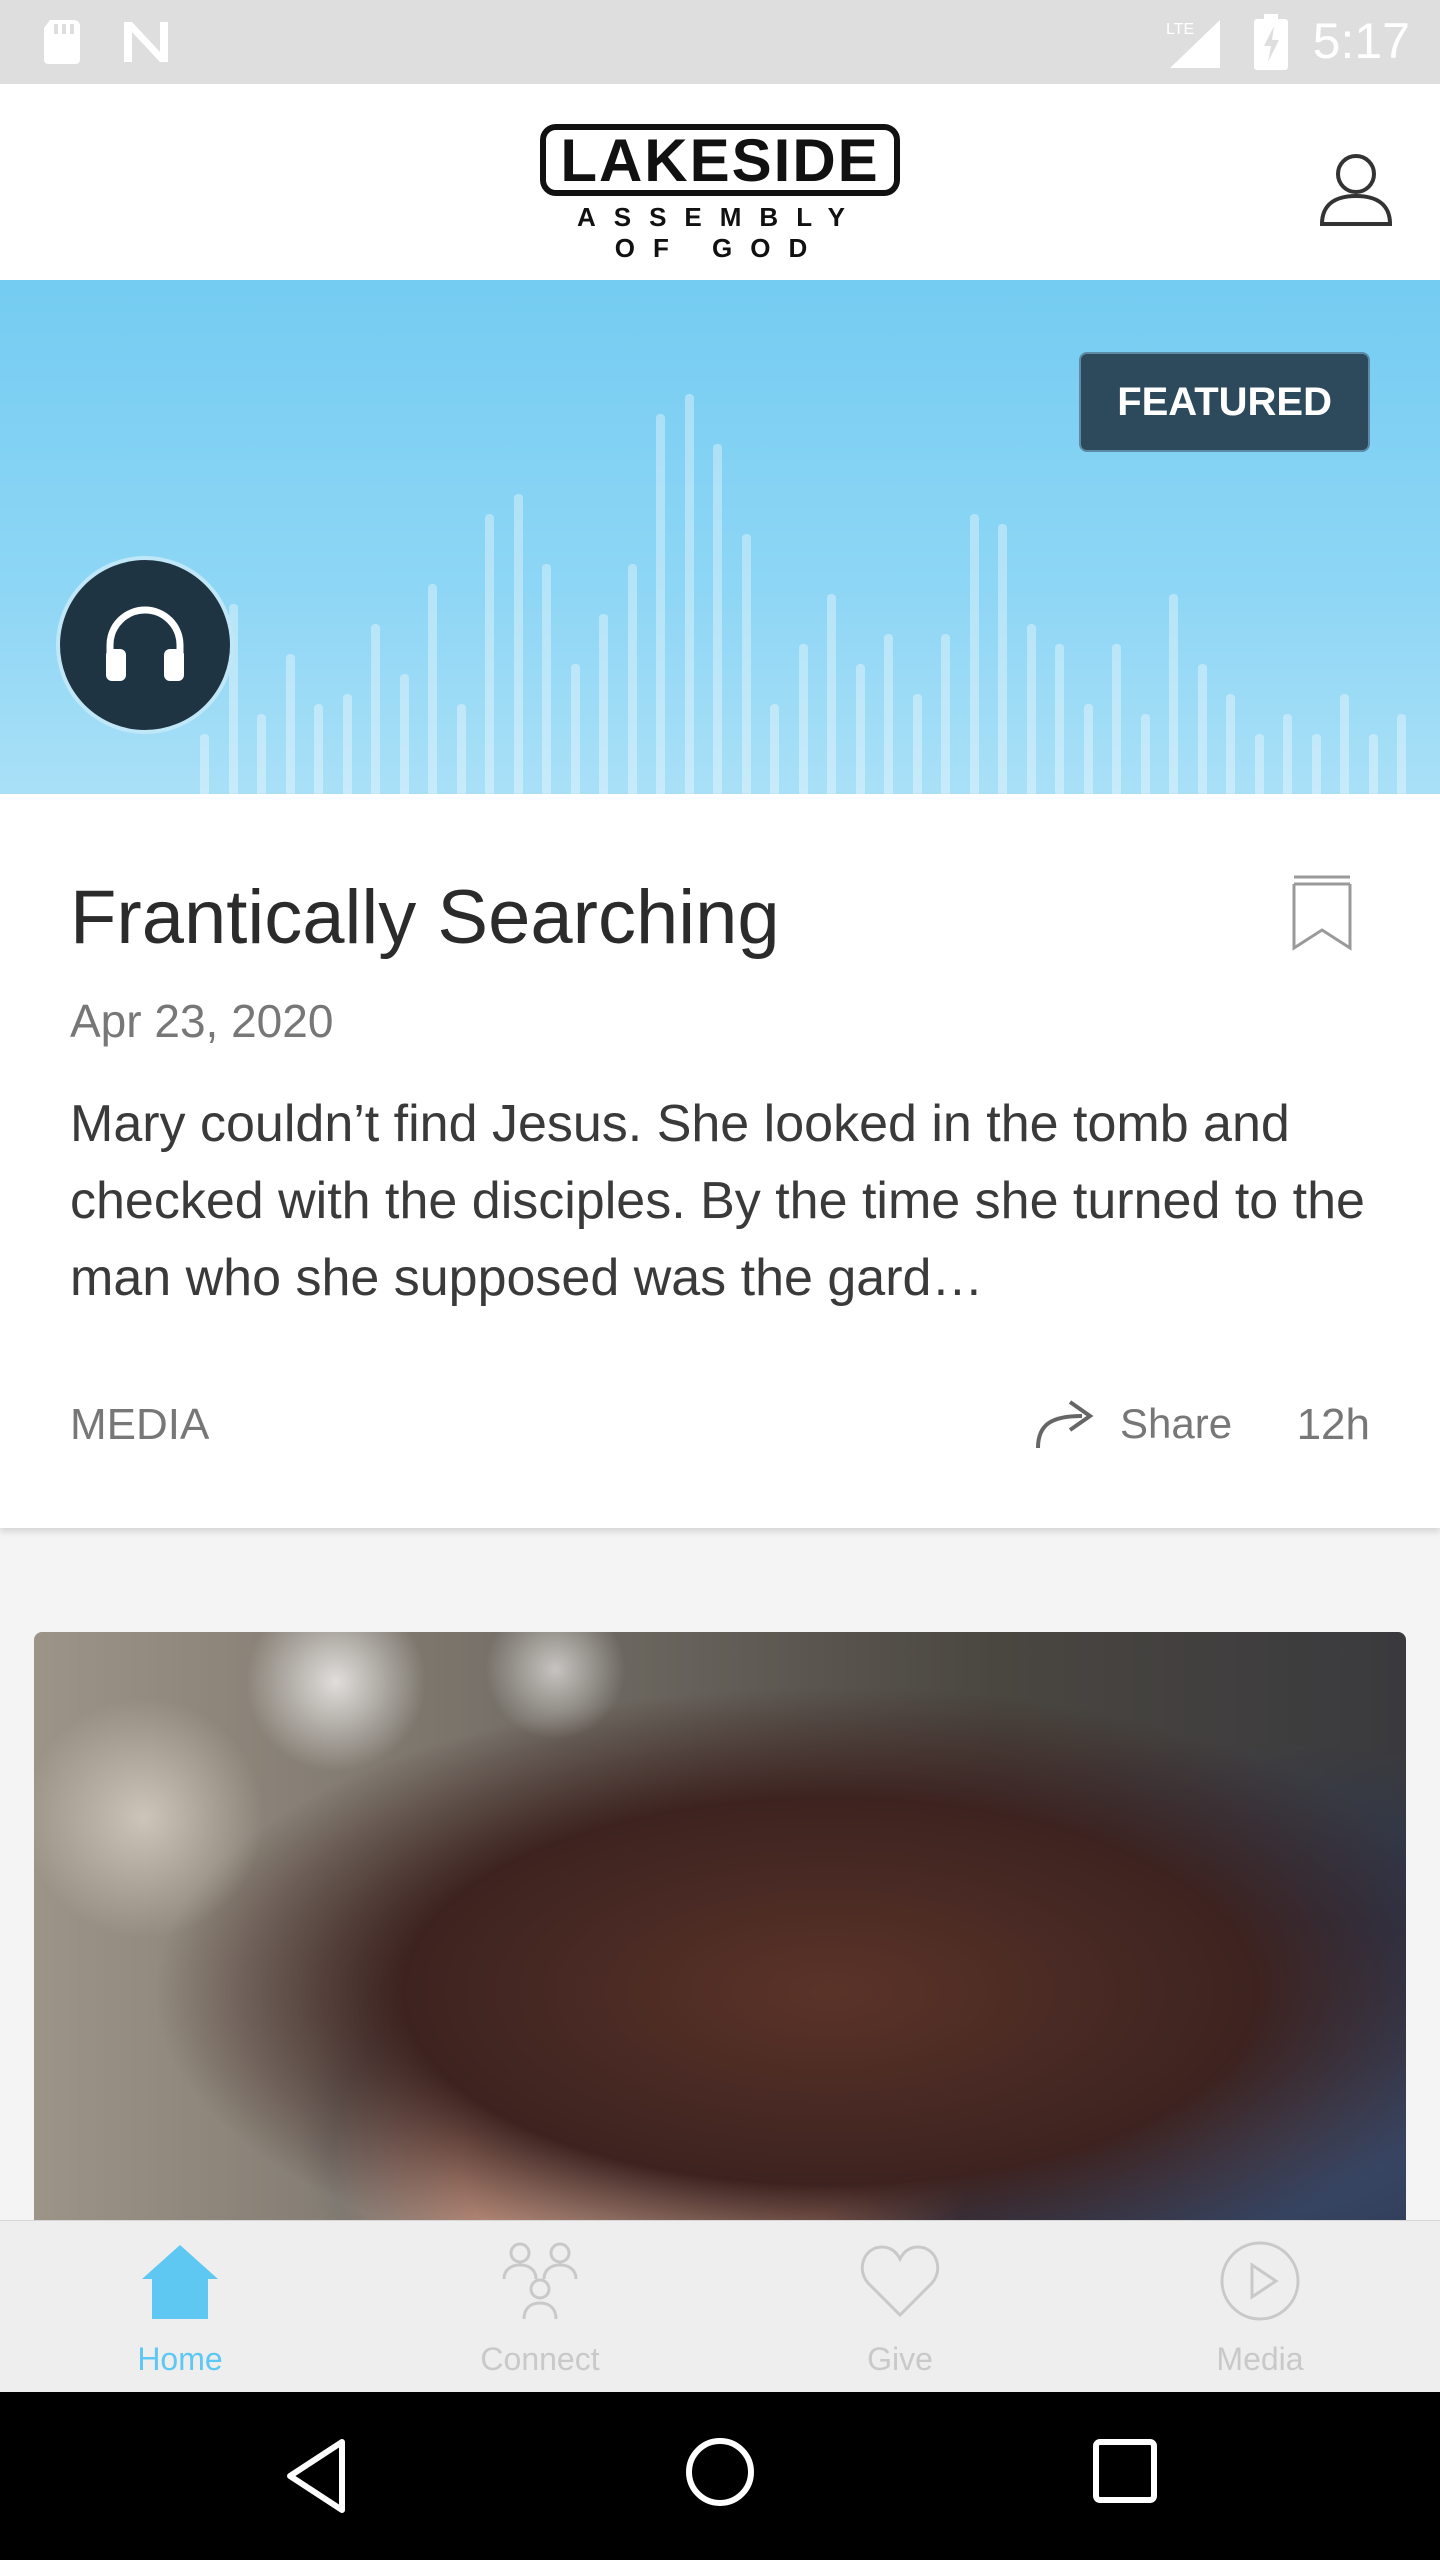 The height and width of the screenshot is (2560, 1440). I want to click on logo-subtitle: ASSEMBLY OF GOD, so click(720, 232).